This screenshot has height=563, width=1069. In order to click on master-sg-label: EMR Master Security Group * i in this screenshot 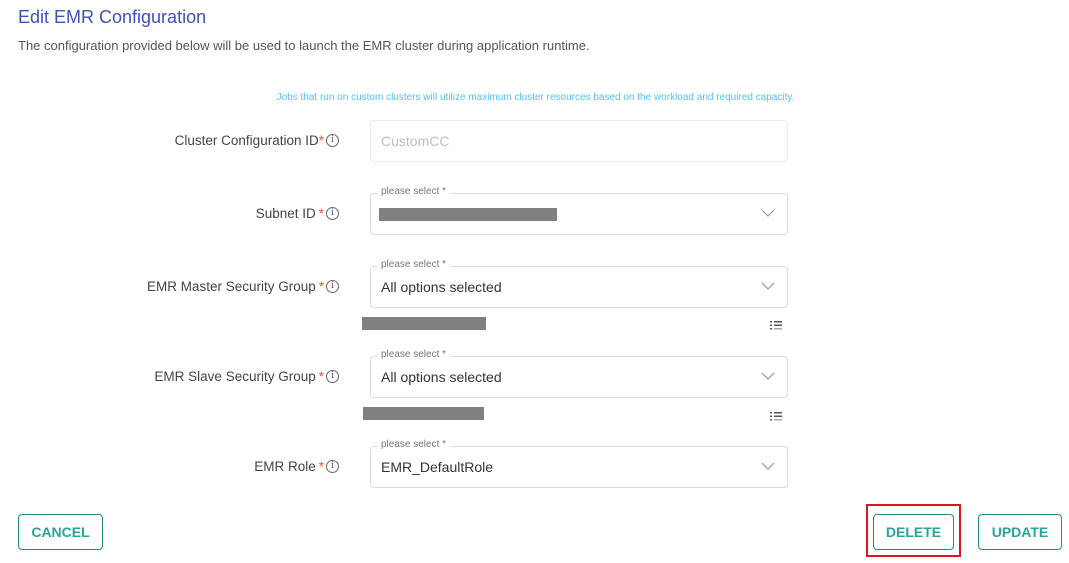, I will do `click(243, 286)`.